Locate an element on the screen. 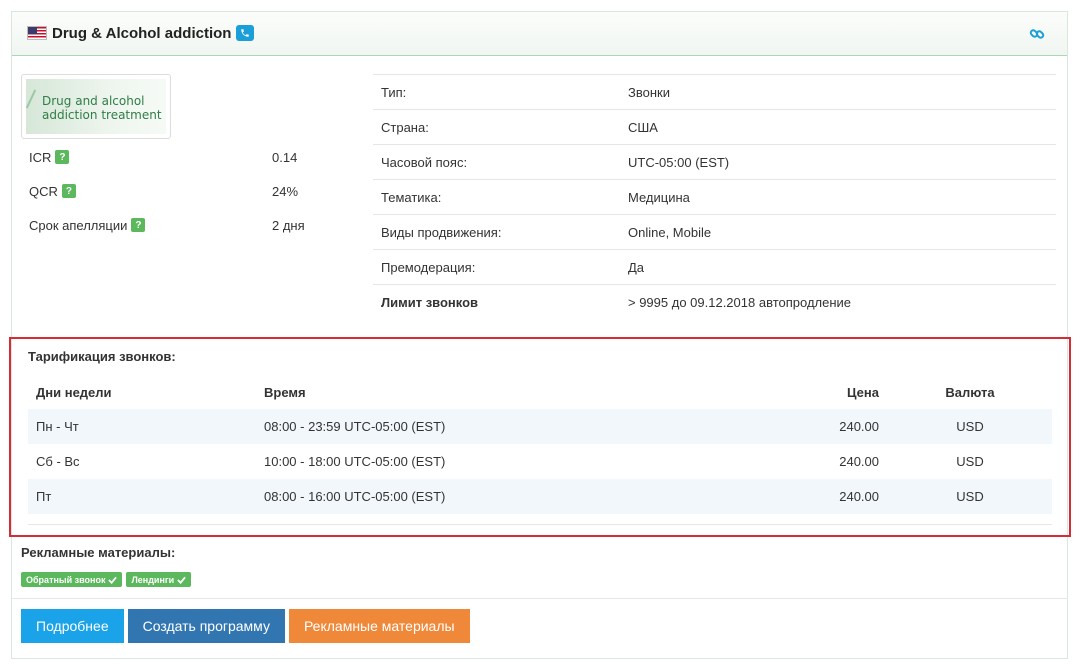 The width and height of the screenshot is (1079, 665). info-label: Премодерация: is located at coordinates (428, 267).